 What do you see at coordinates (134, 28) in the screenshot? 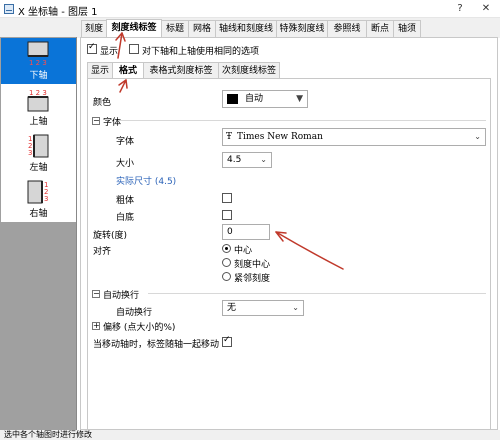
I see `tab-tick-labels: 刻度线标签` at bounding box center [134, 28].